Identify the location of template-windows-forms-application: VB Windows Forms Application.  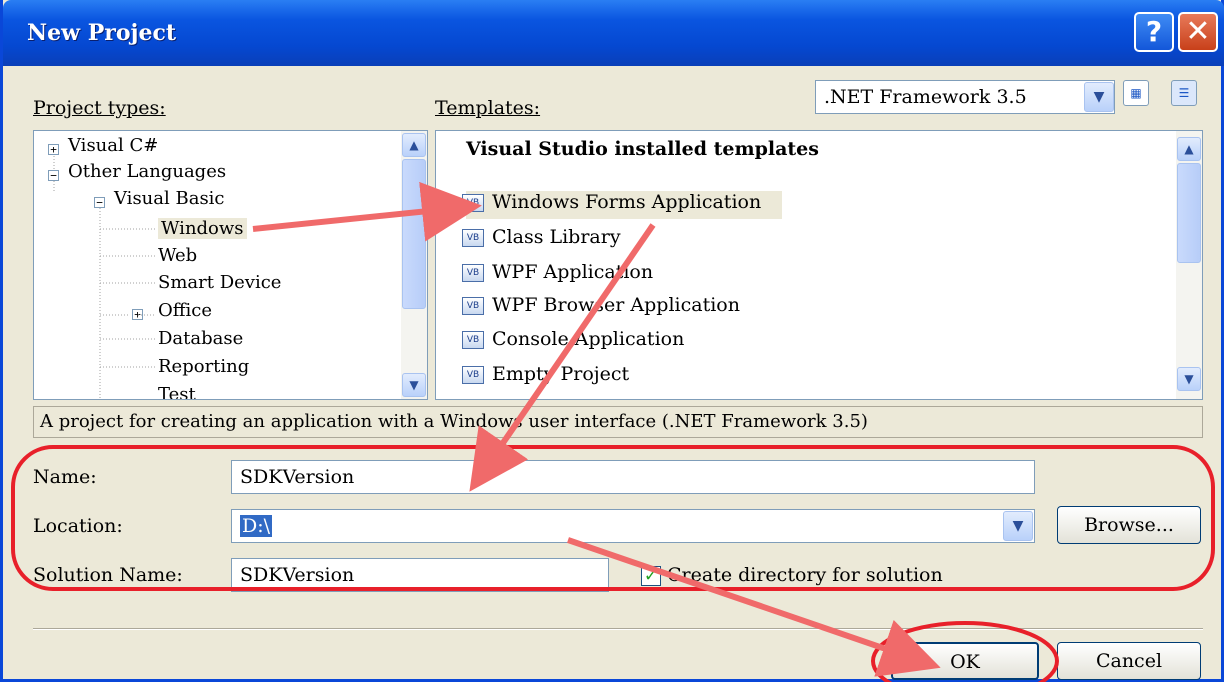
(622, 205).